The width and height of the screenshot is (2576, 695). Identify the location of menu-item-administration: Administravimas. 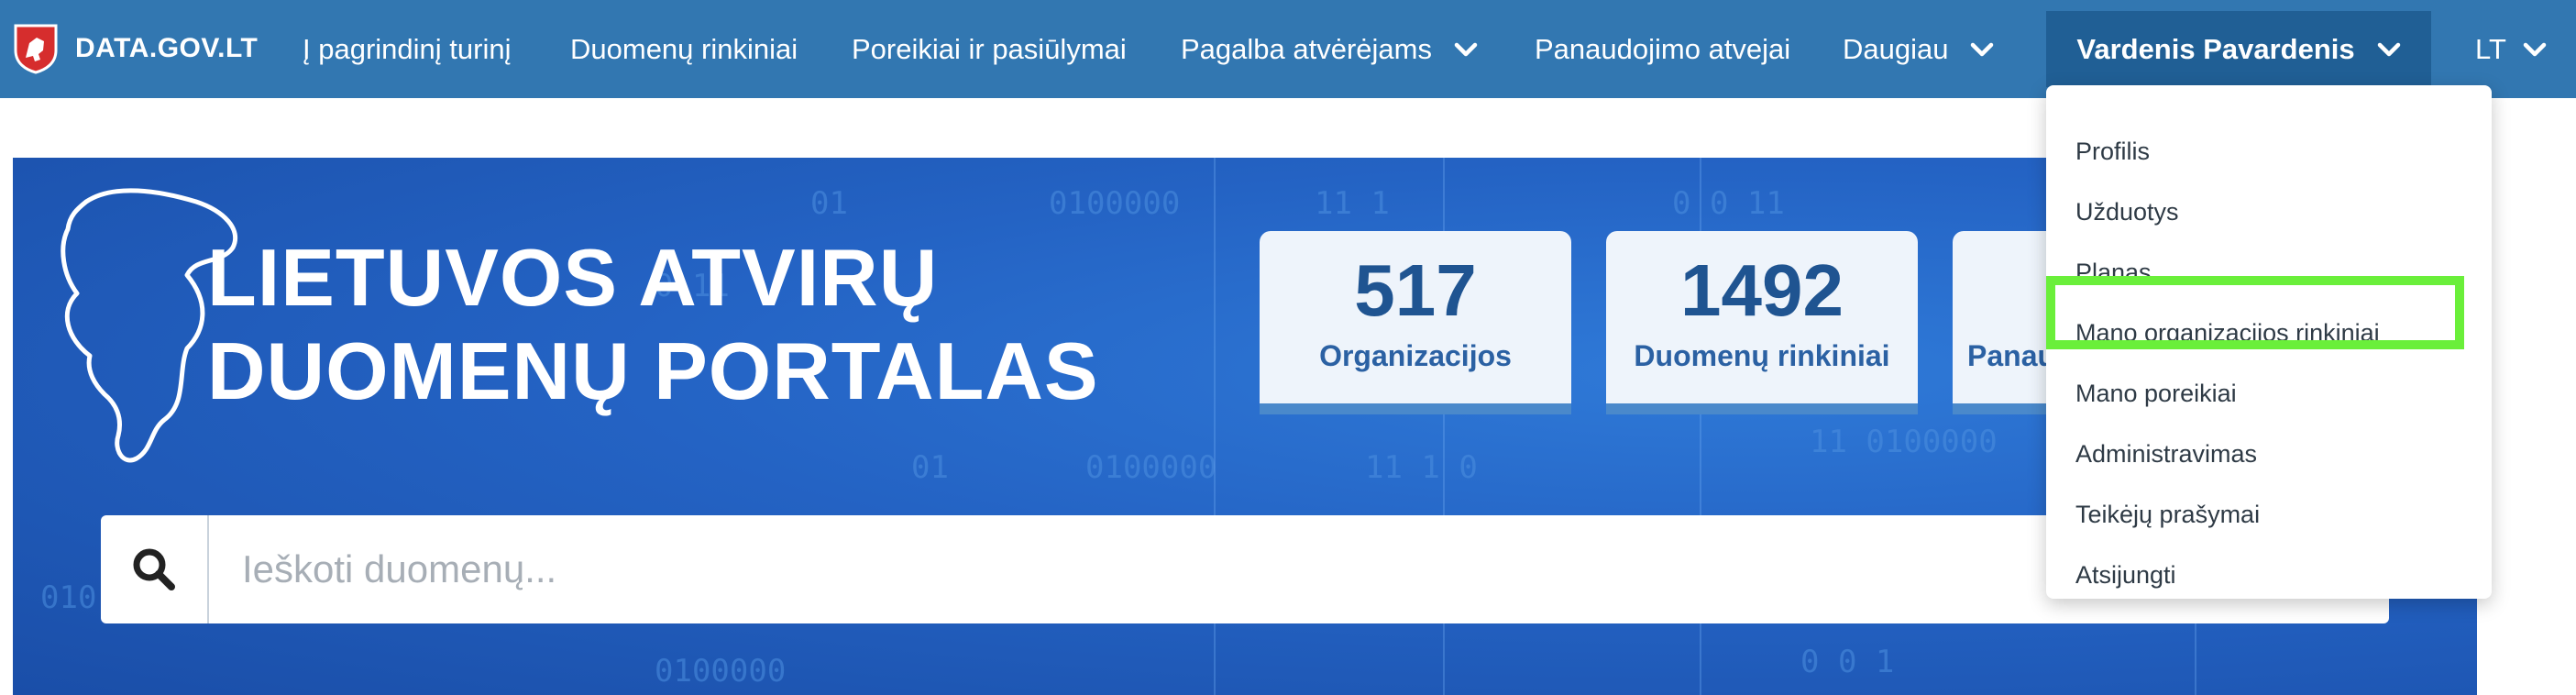
(2166, 454).